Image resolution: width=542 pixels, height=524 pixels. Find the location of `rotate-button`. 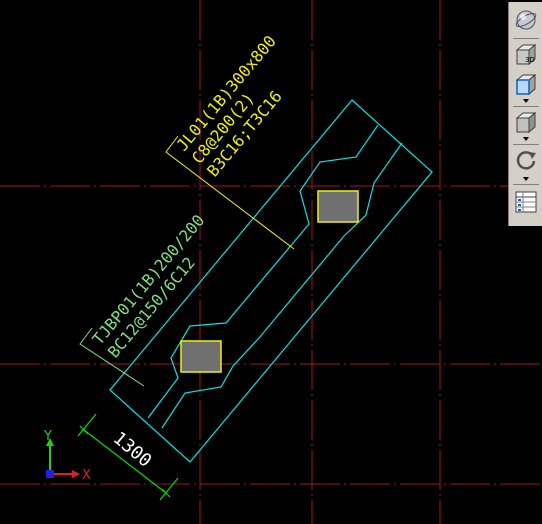

rotate-button is located at coordinates (526, 160).